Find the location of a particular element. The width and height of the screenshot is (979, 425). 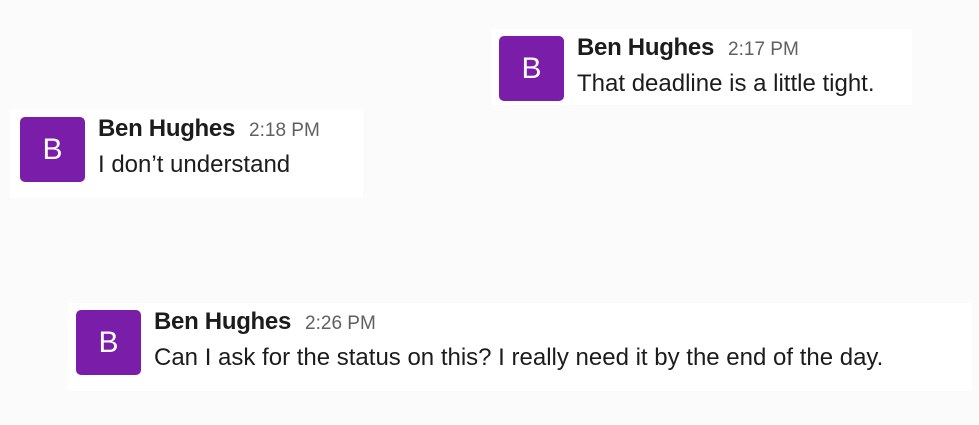

message-header: Ben Hughes 2:26 PM is located at coordinates (518, 322).